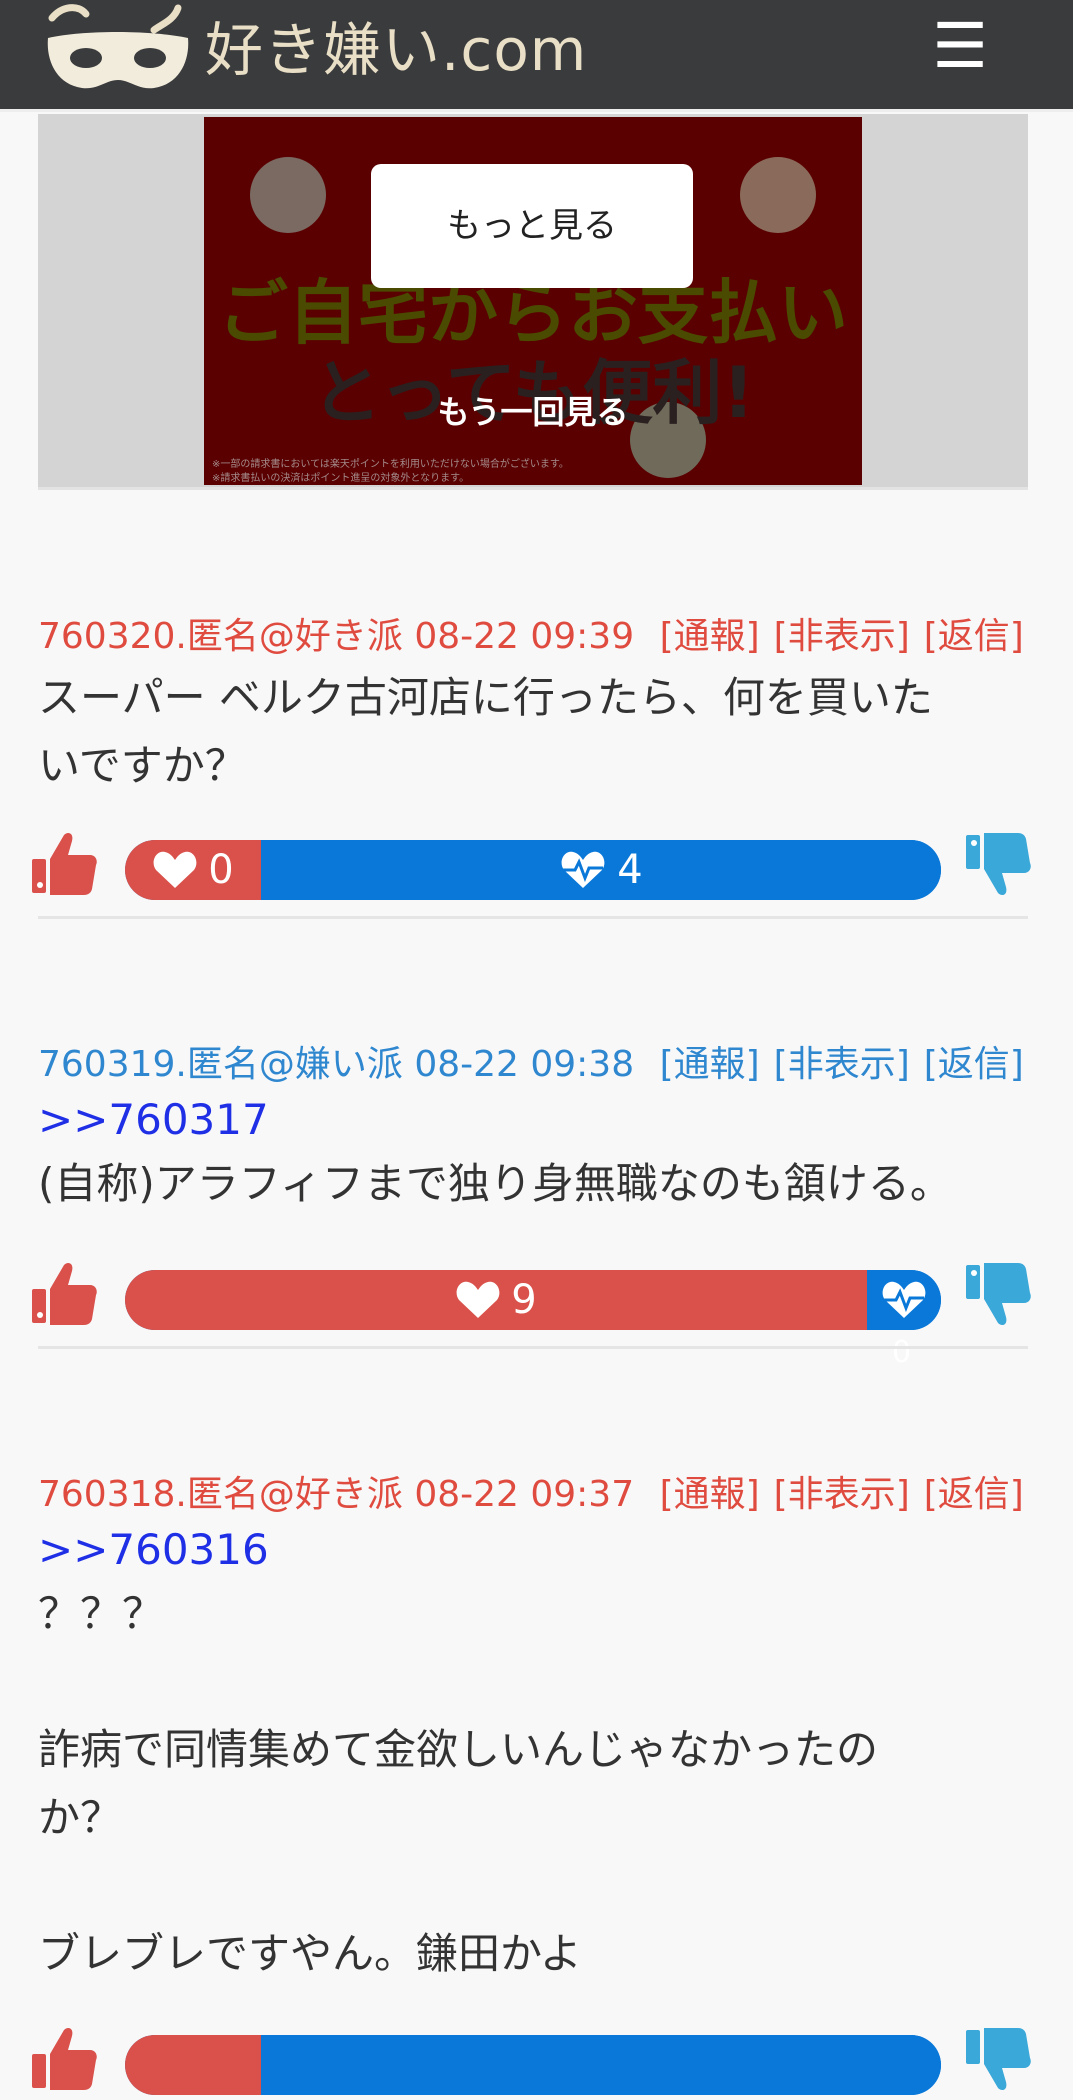  I want to click on comment-body-line: スーパー ベルク古河店に行ったら、何を買いた, so click(485, 697).